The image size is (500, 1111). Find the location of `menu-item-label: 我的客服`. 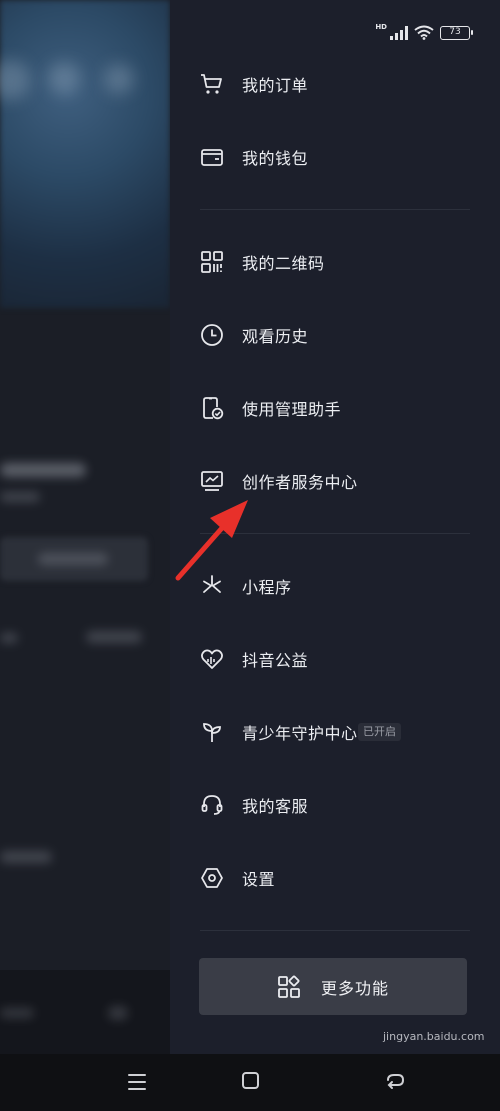

menu-item-label: 我的客服 is located at coordinates (275, 806).